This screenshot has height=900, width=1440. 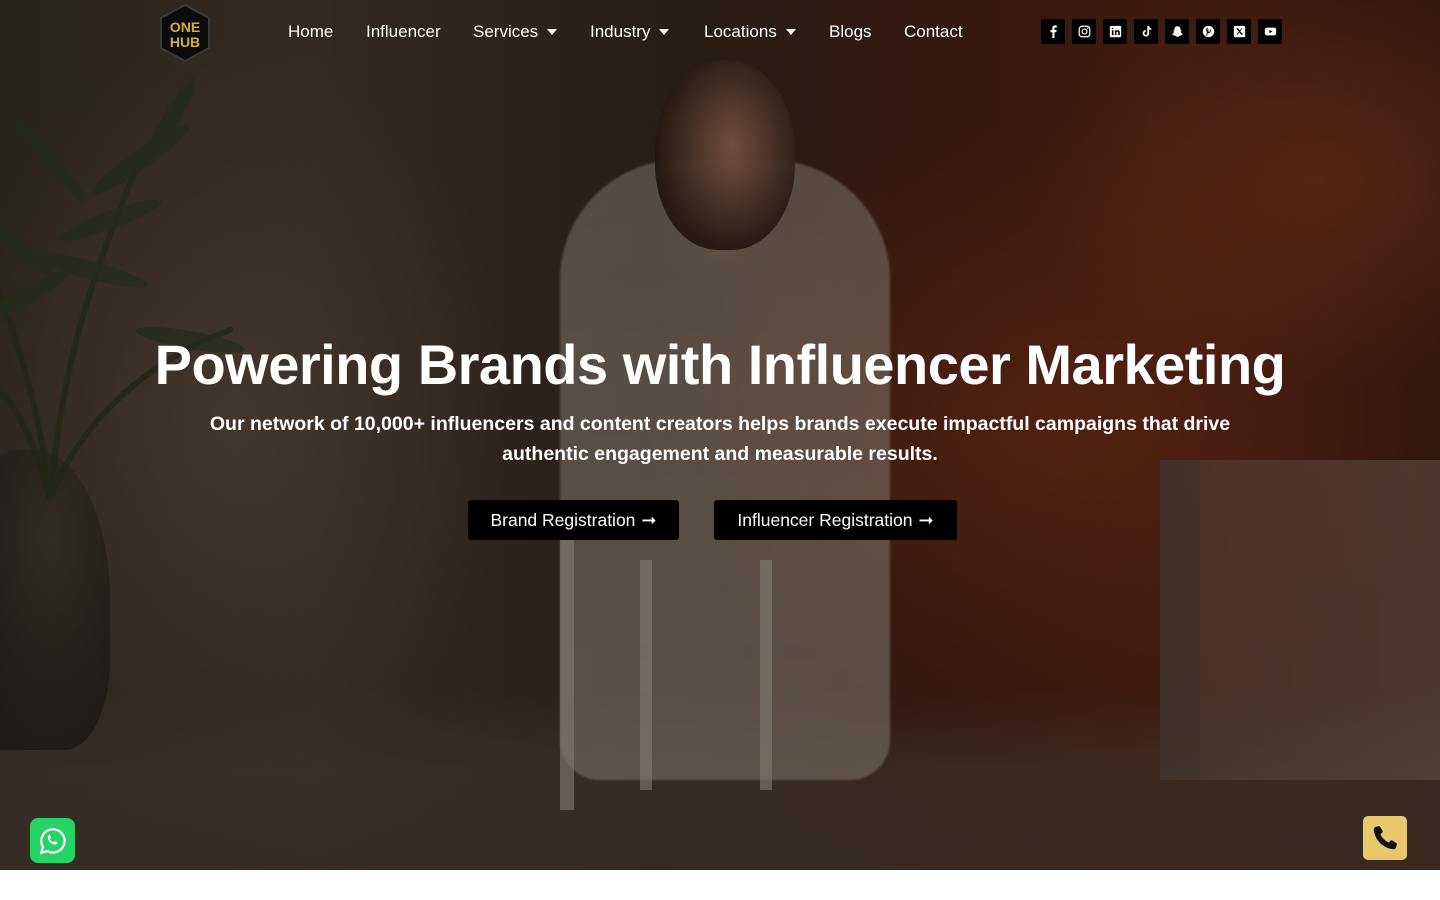 I want to click on brand-registration-label: Brand Registration, so click(x=563, y=519).